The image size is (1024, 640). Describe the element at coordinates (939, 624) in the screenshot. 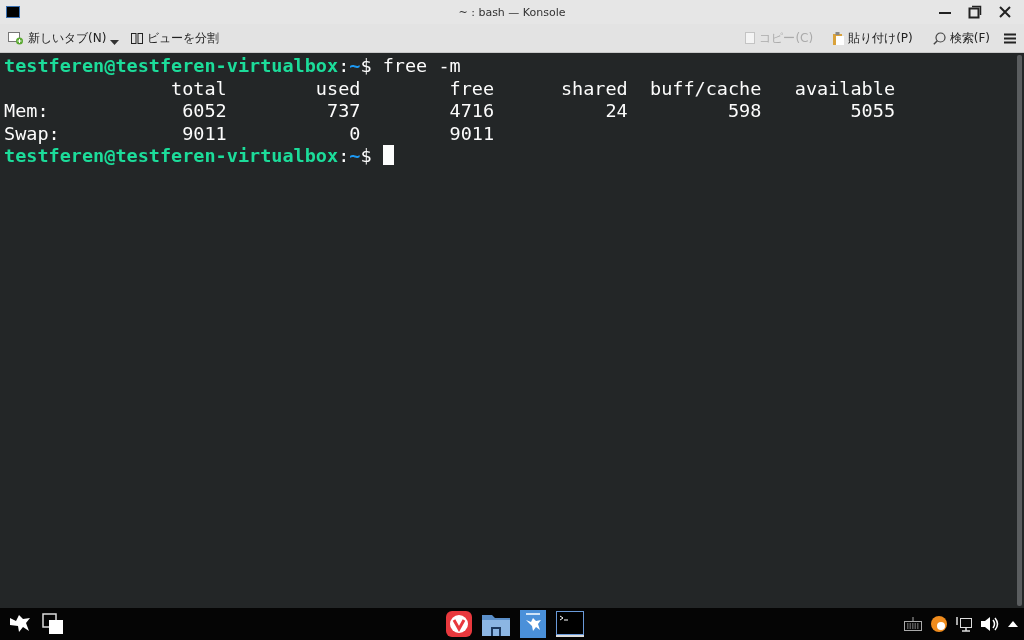

I see `update-badge-icon` at that location.